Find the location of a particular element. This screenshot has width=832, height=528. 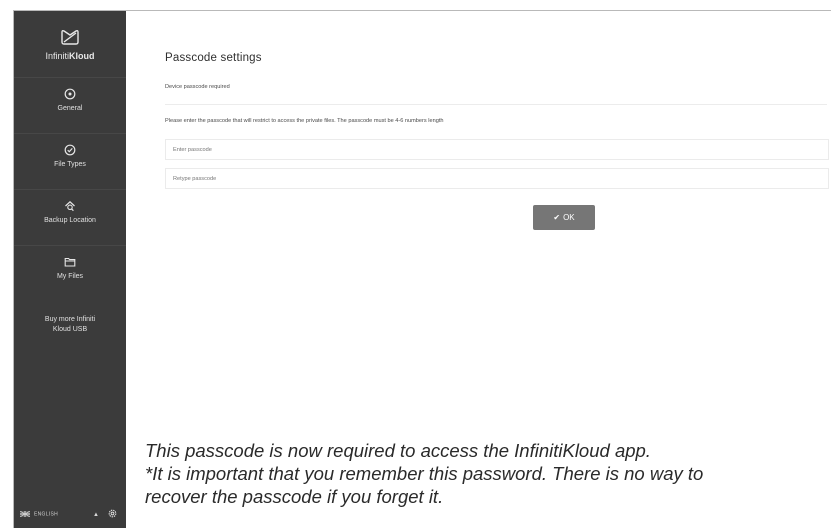

logo: InfinitiKloud is located at coordinates (70, 44).